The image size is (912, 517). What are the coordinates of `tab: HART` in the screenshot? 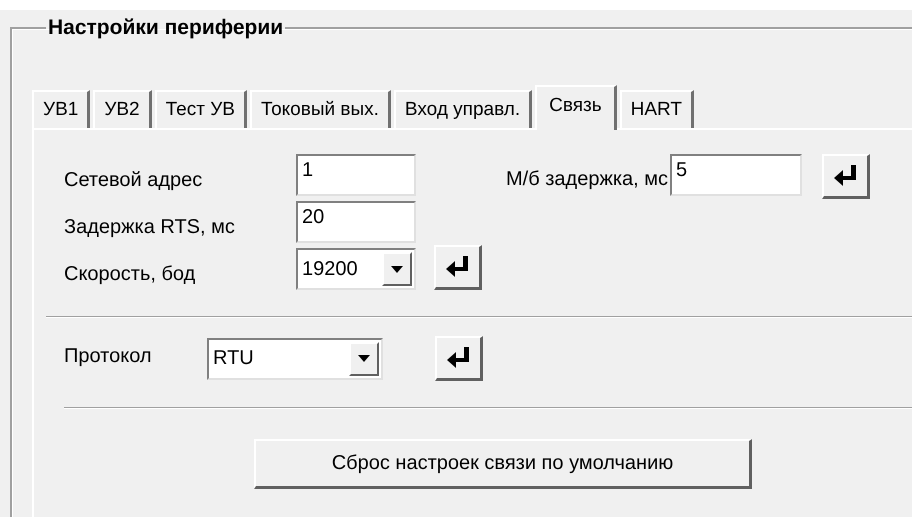 It's located at (657, 109).